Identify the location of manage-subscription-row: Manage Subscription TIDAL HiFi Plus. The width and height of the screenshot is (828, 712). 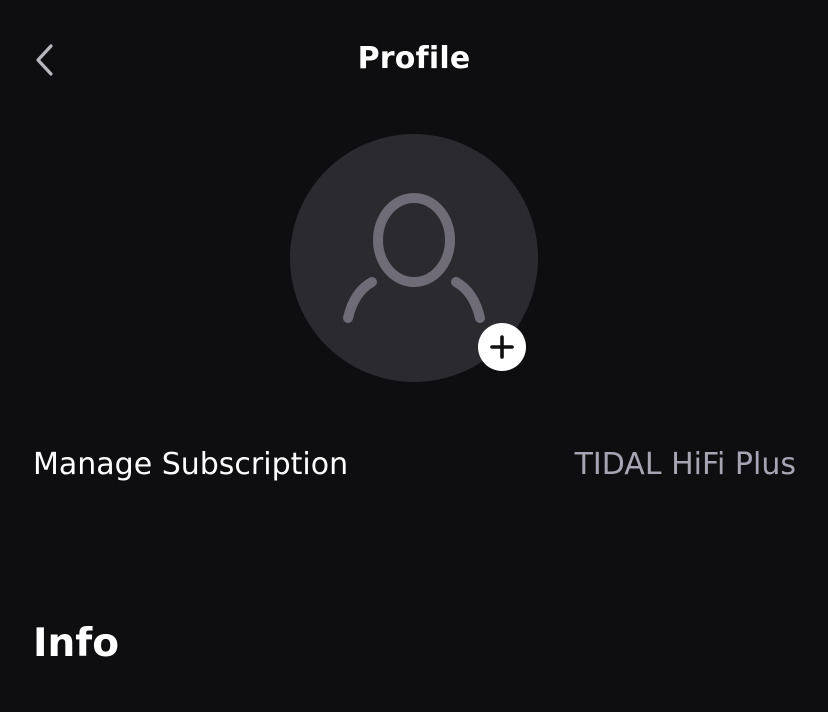
(414, 466).